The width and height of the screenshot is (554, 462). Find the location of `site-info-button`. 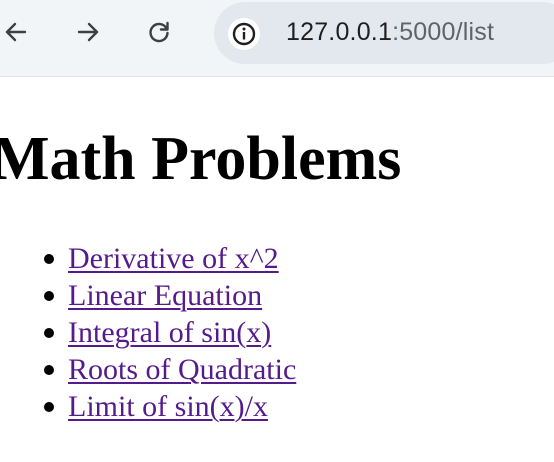

site-info-button is located at coordinates (244, 34).